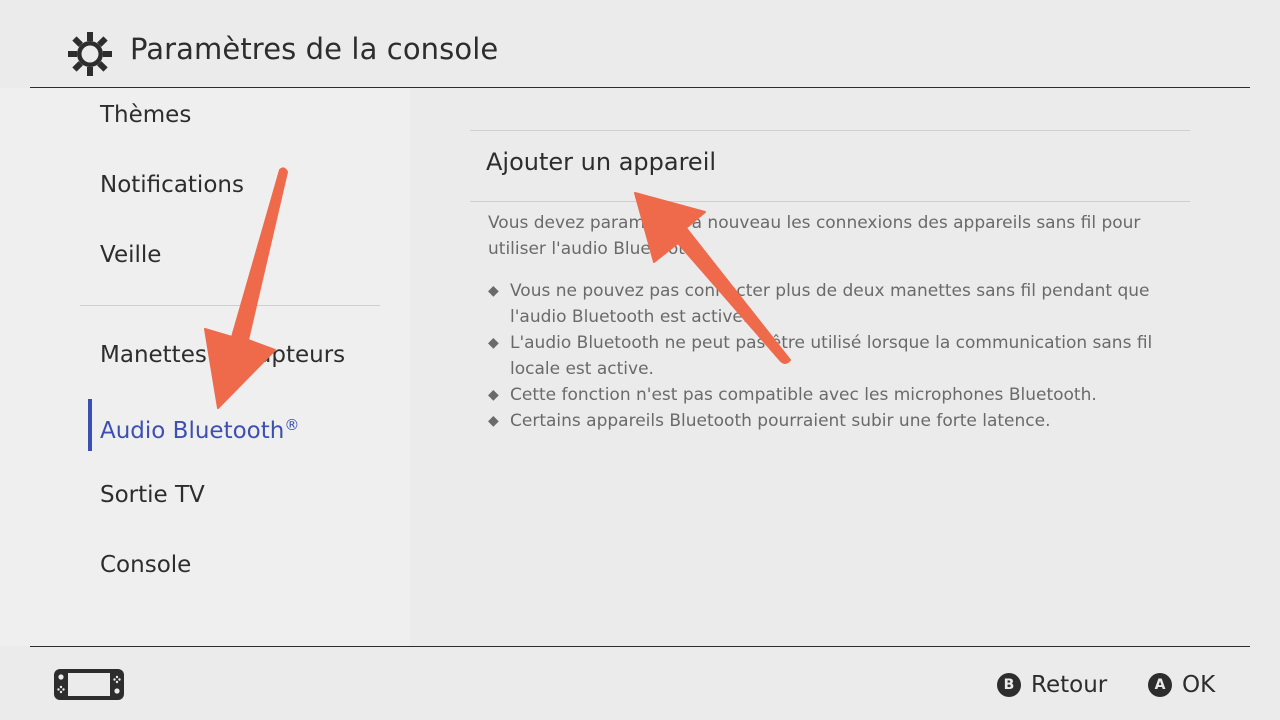 The height and width of the screenshot is (720, 1280). What do you see at coordinates (1009, 685) in the screenshot?
I see `b-button-icon: B` at bounding box center [1009, 685].